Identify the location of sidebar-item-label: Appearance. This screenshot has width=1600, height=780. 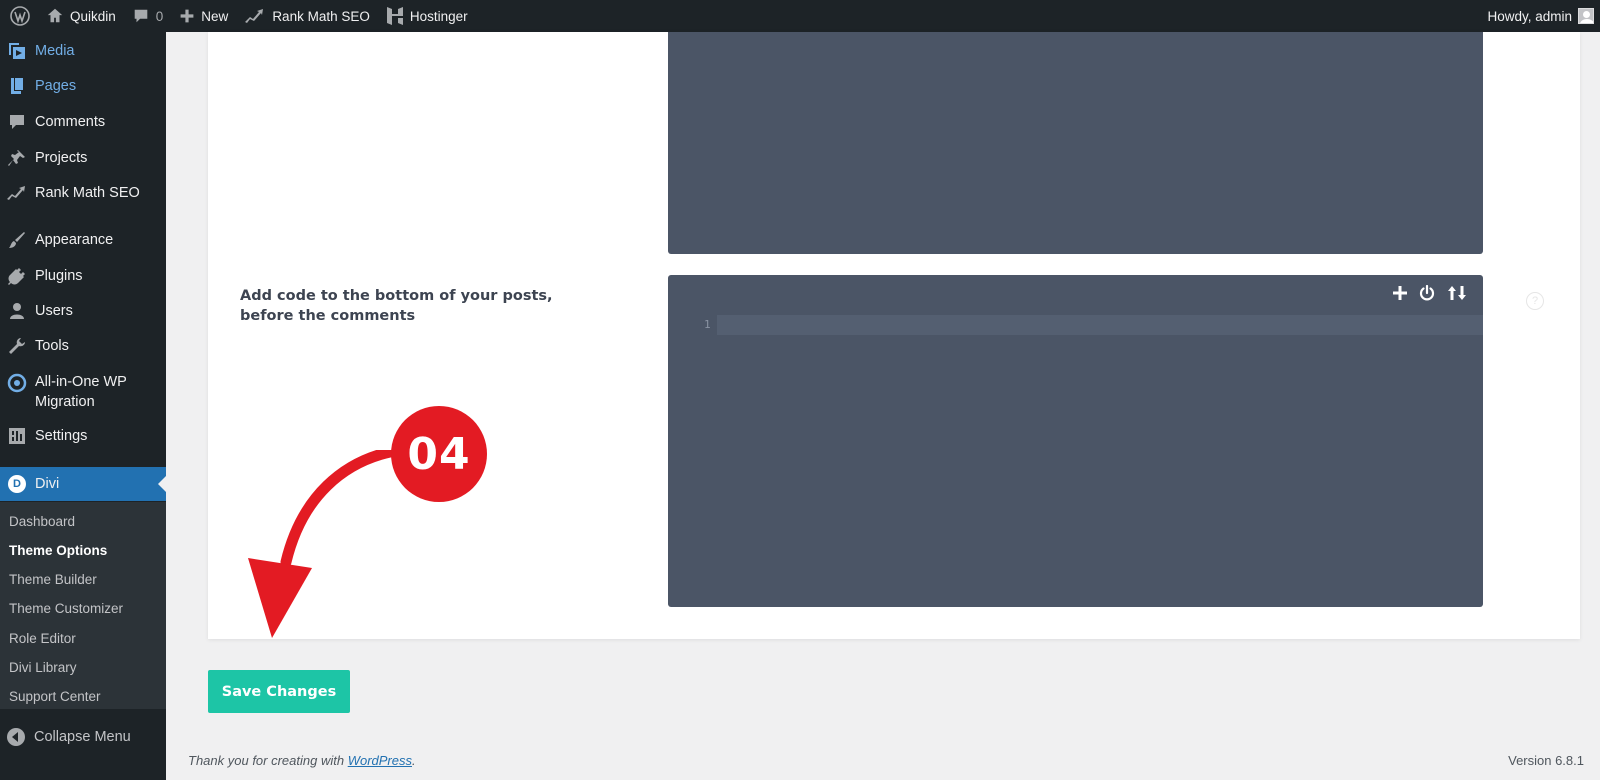
(74, 240).